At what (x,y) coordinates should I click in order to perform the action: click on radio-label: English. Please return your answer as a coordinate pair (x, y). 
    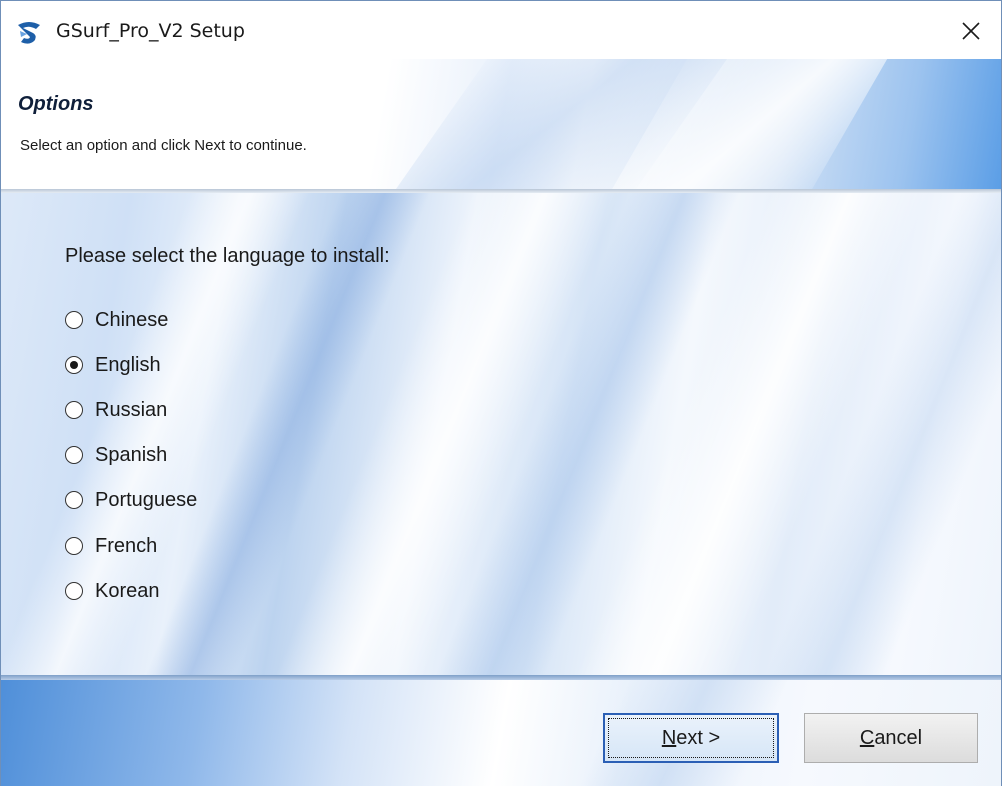
    Looking at the image, I should click on (128, 364).